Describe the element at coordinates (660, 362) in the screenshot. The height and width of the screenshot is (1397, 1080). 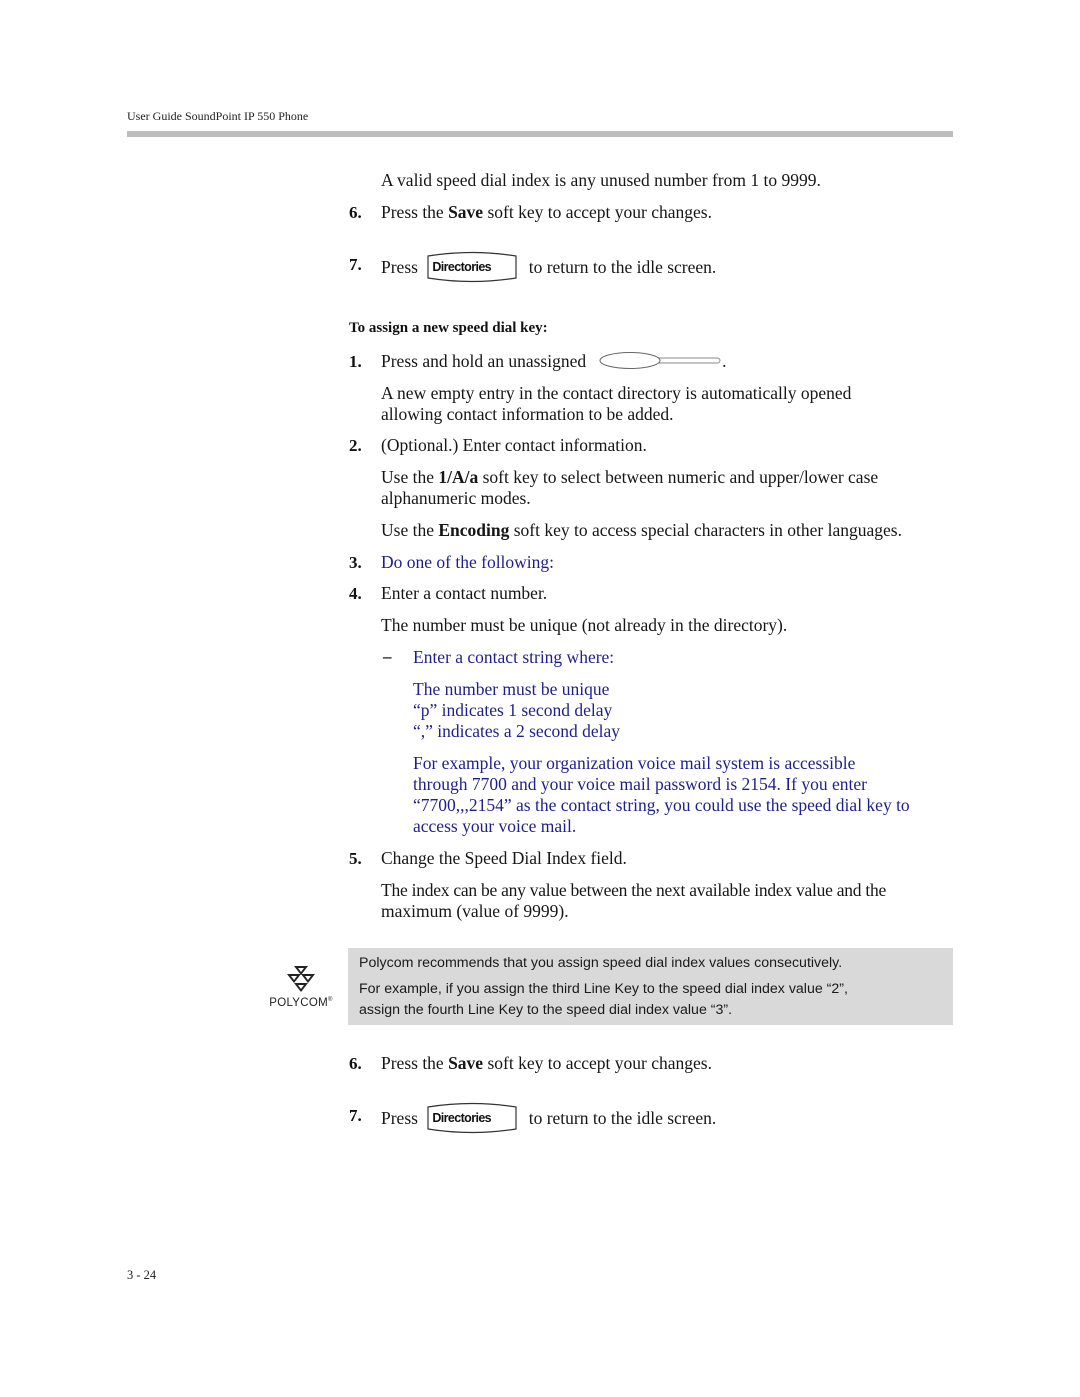
I see `line-key-icon` at that location.